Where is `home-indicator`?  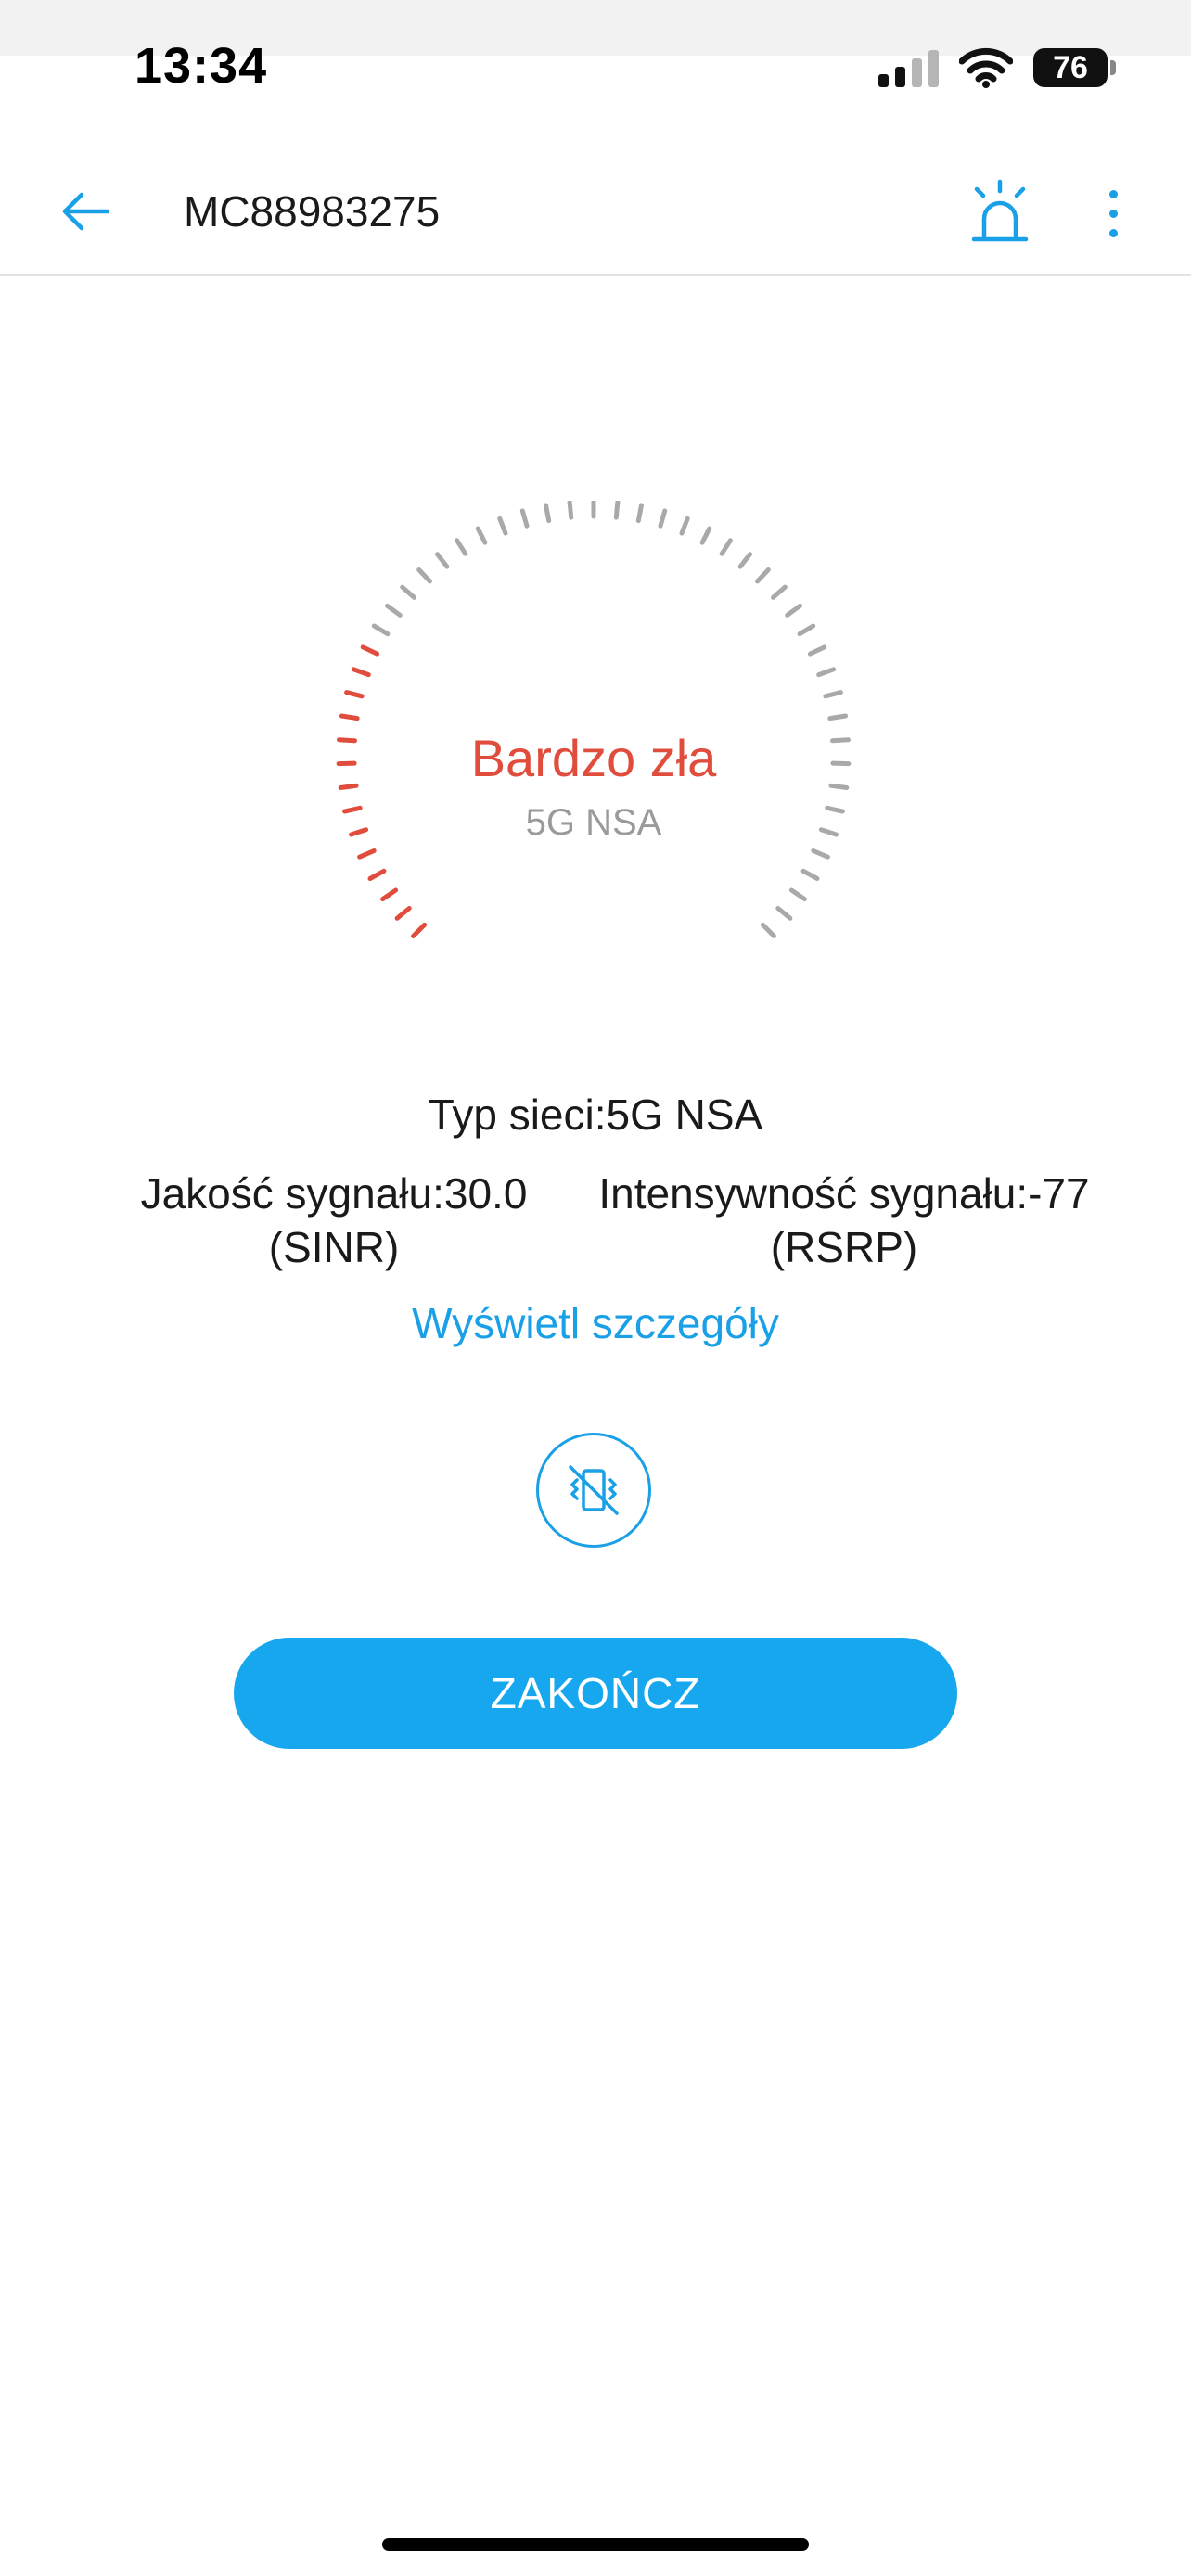
home-indicator is located at coordinates (595, 2544).